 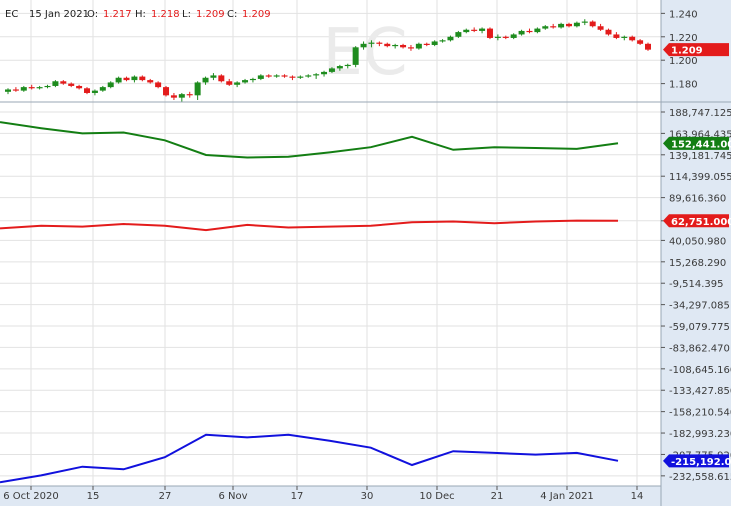 I want to click on close-label: C:, so click(x=232, y=14).